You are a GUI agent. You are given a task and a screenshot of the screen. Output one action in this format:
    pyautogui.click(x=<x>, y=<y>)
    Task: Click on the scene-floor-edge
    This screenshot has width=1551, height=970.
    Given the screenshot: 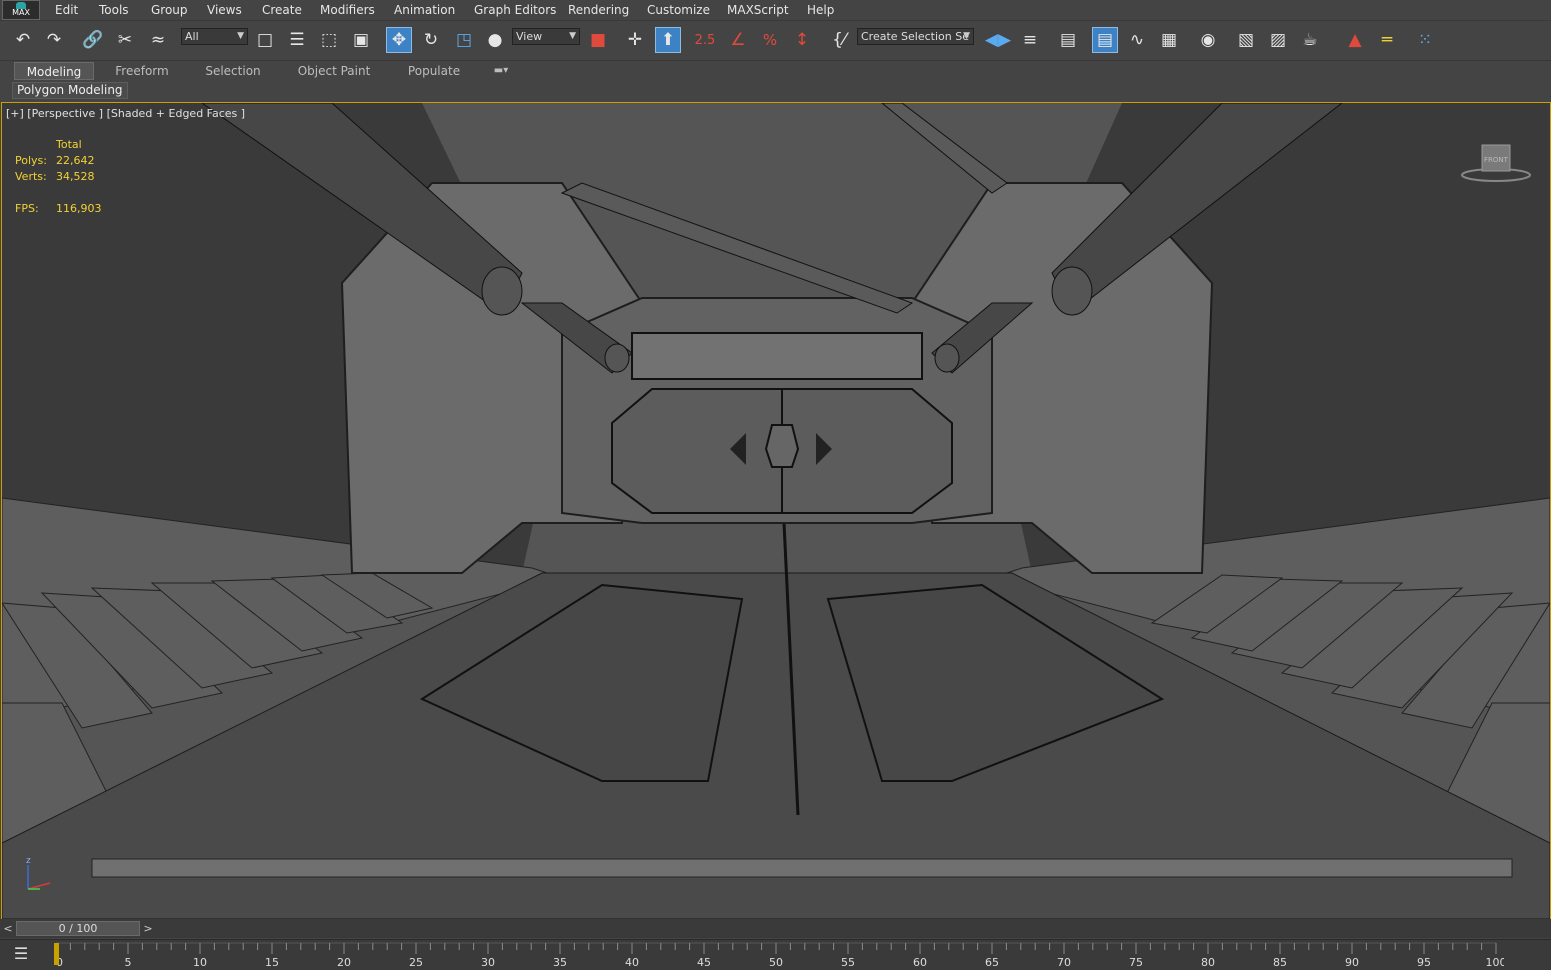 What is the action you would take?
    pyautogui.click(x=802, y=868)
    